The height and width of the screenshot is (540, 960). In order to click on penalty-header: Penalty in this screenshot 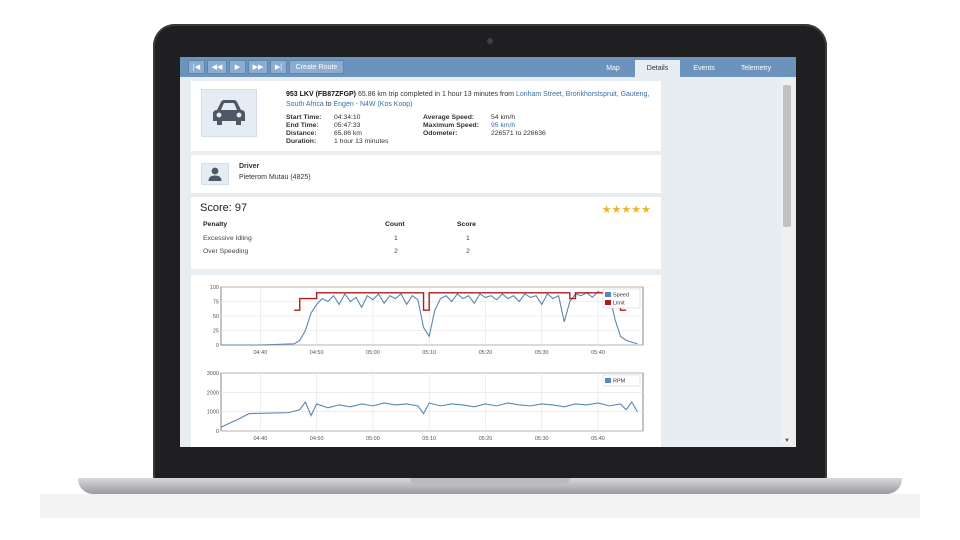, I will do `click(215, 224)`.